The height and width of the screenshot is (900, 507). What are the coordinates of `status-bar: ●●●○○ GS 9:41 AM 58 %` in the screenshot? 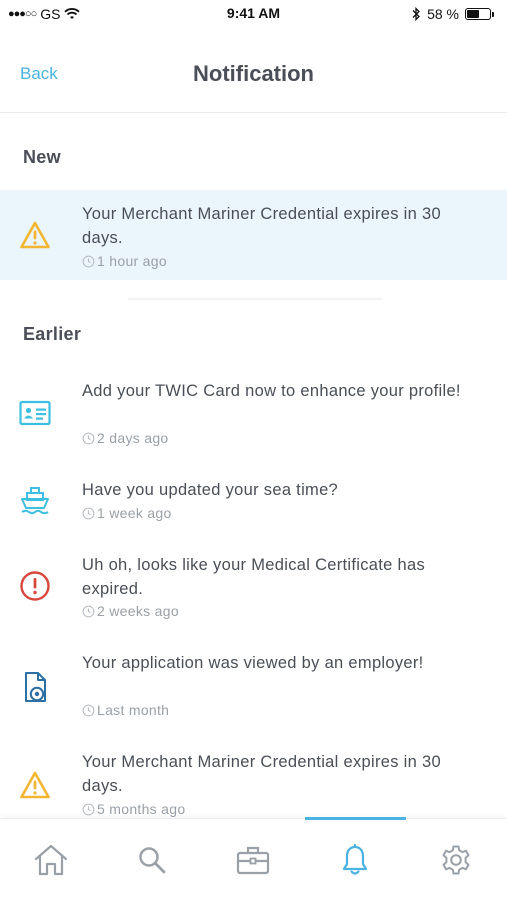 It's located at (253, 14).